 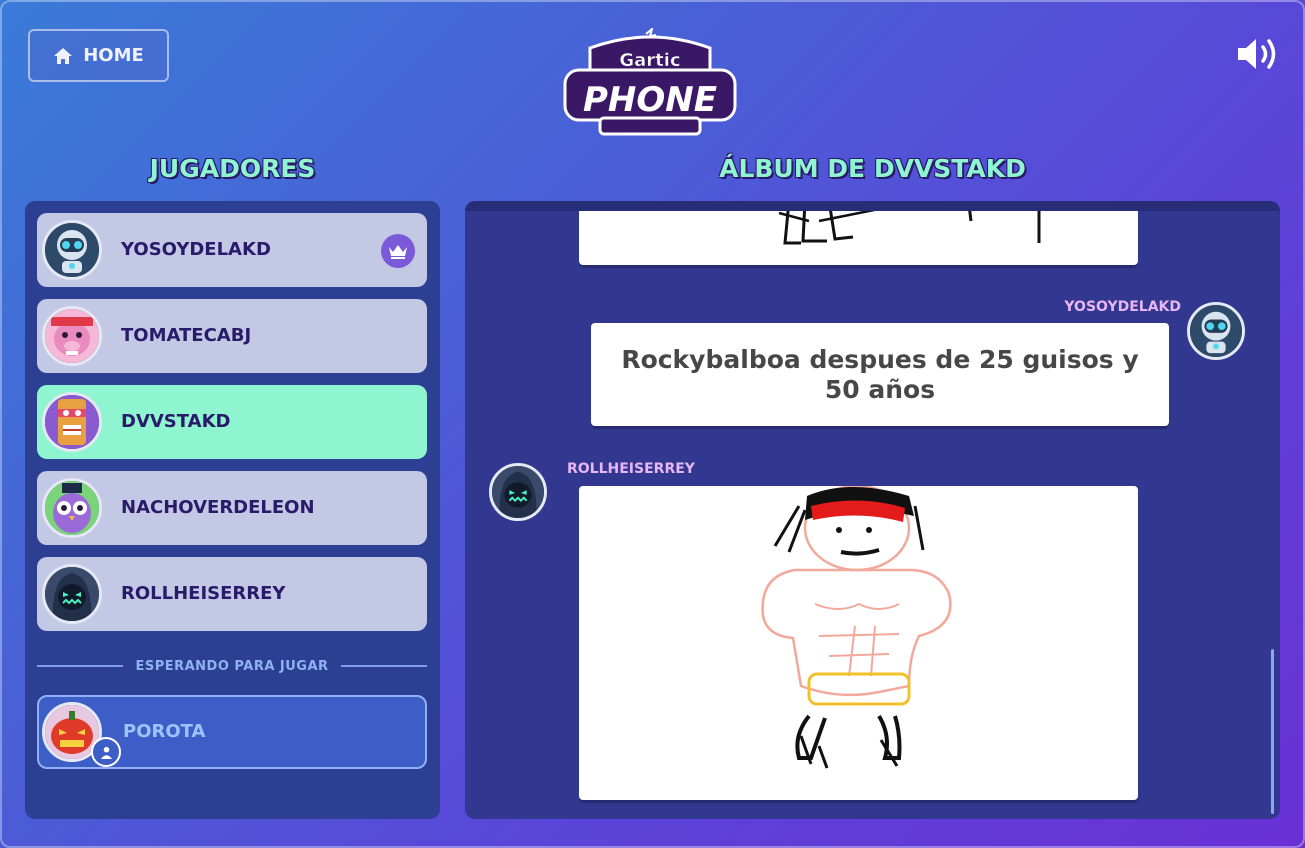 What do you see at coordinates (232, 732) in the screenshot?
I see `waiting-player-card-porota: POROTA` at bounding box center [232, 732].